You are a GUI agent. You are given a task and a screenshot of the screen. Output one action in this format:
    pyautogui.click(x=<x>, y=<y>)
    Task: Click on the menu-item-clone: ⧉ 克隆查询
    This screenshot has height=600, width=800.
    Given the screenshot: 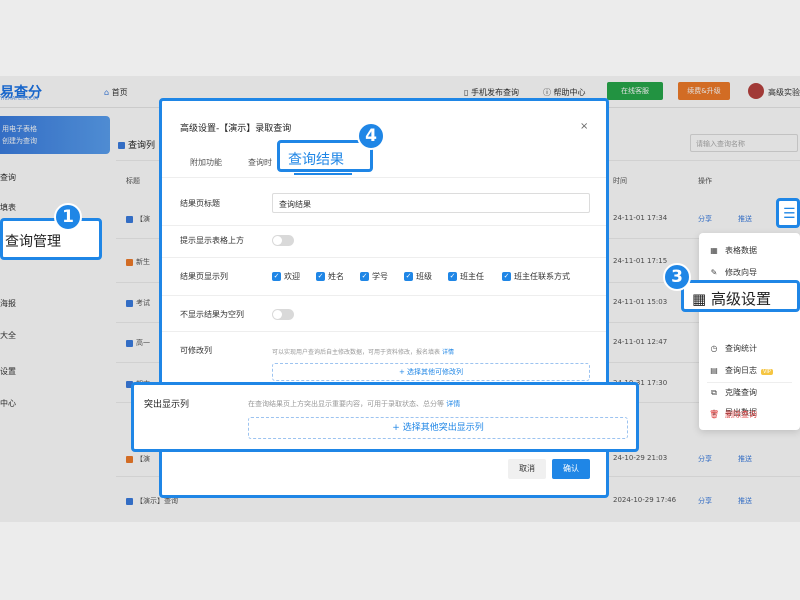 What is the action you would take?
    pyautogui.click(x=733, y=392)
    